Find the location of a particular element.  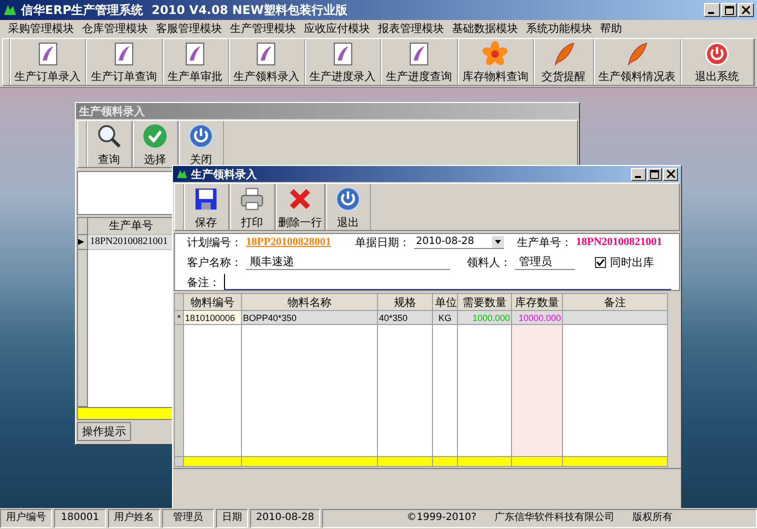

status-label: 用户姓名 is located at coordinates (134, 518).